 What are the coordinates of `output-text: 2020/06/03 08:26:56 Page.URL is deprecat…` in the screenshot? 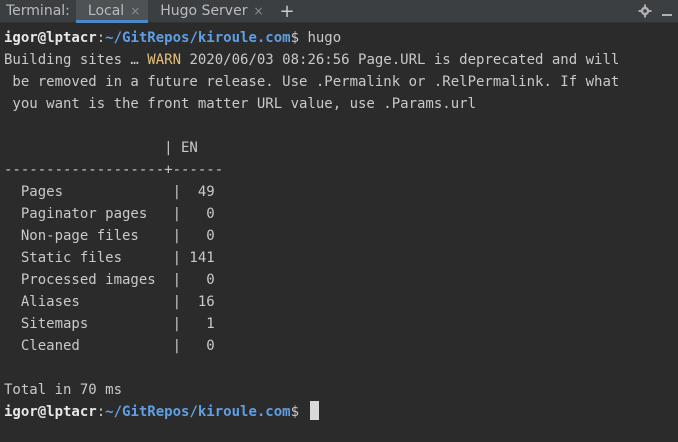 It's located at (400, 60).